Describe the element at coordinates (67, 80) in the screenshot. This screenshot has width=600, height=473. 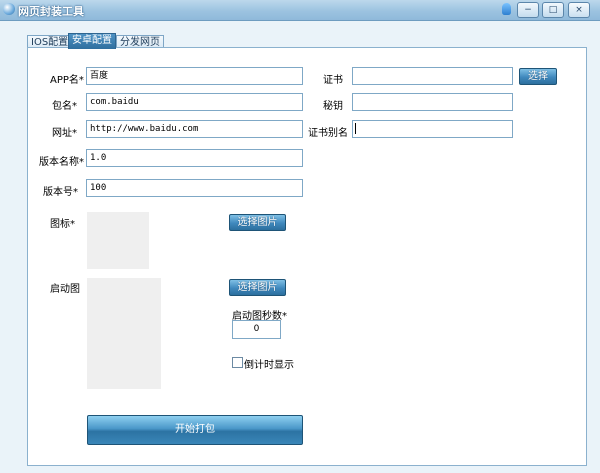
I see `app-name-label: APP名*` at that location.